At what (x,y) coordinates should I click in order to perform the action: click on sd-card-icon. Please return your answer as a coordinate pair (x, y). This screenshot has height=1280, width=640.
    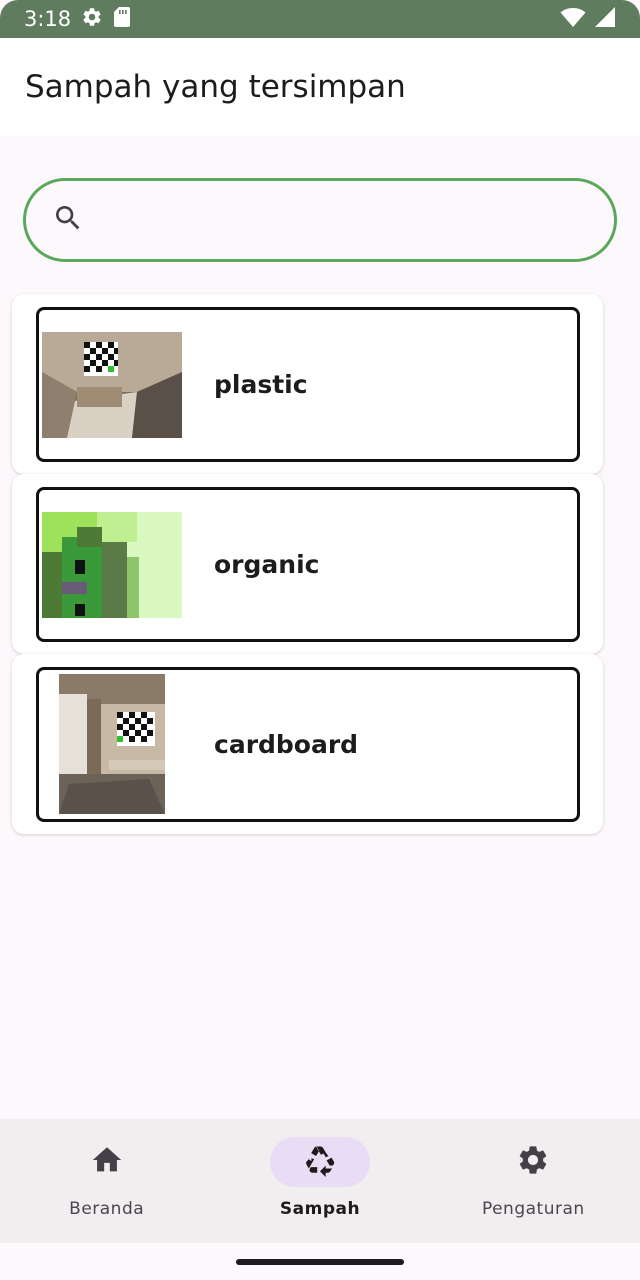
    Looking at the image, I should click on (122, 19).